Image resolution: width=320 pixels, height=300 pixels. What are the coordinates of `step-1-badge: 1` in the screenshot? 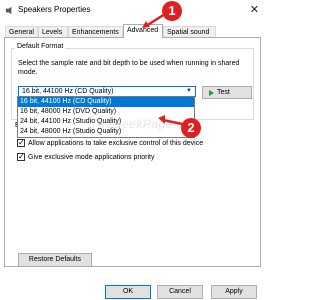 It's located at (172, 11).